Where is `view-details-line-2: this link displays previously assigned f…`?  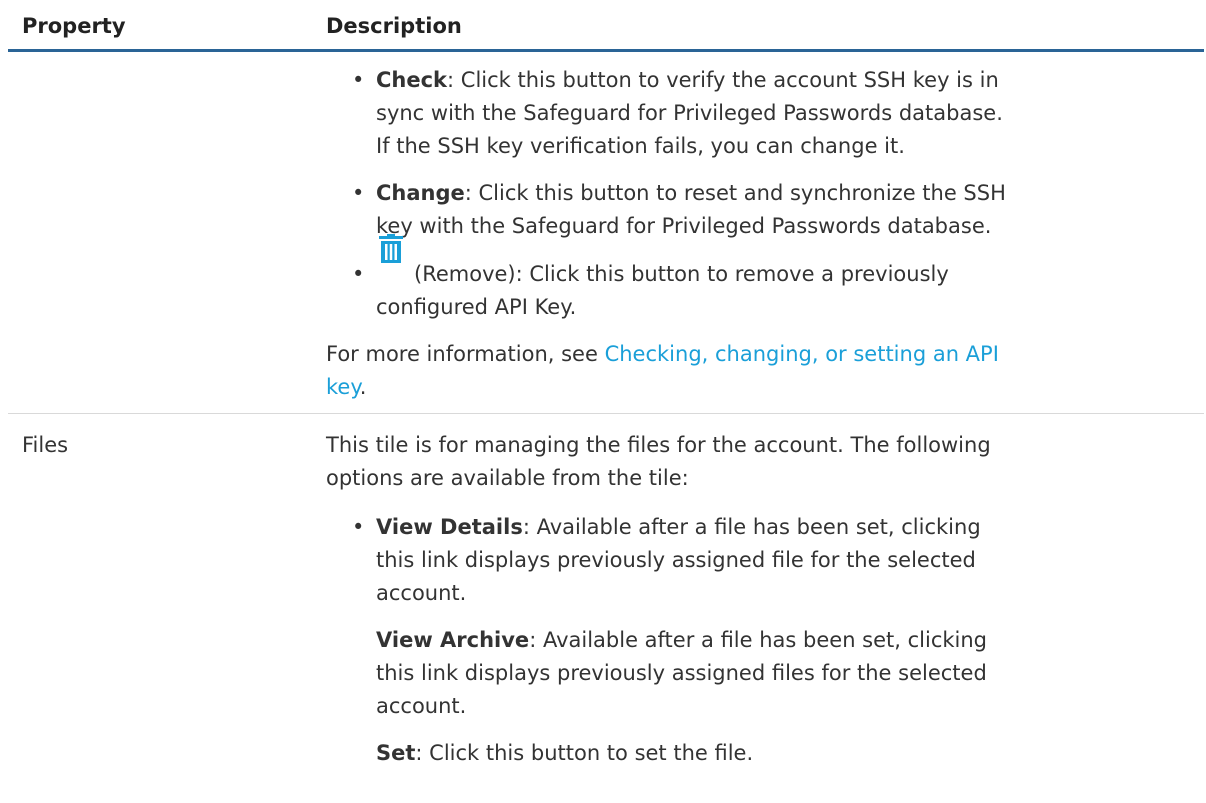
view-details-line-2: this link displays previously assigned f… is located at coordinates (676, 560).